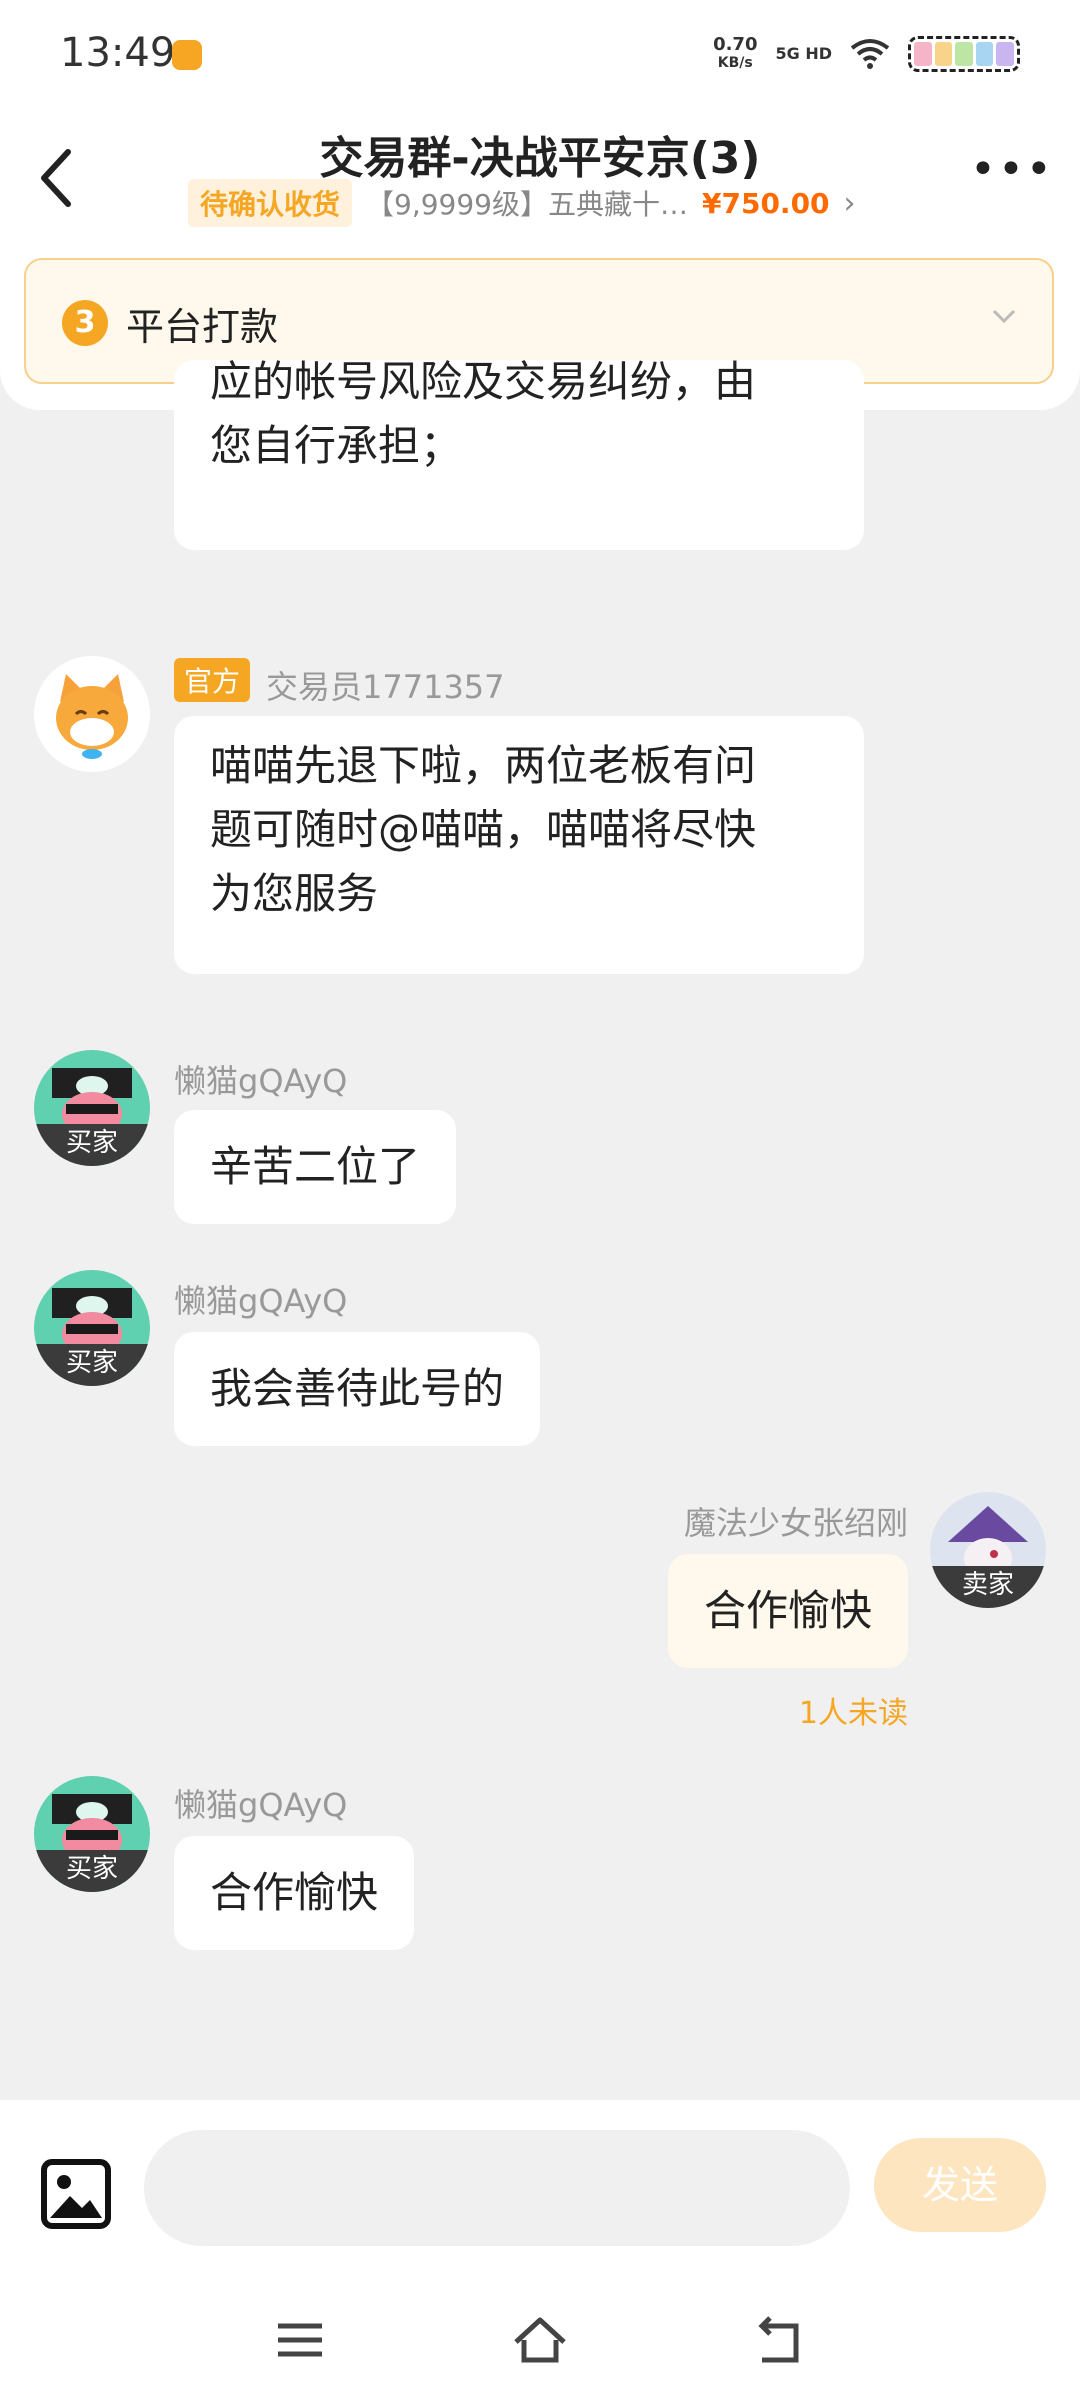 The image size is (1080, 2400). Describe the element at coordinates (964, 54) in the screenshot. I see `battery-icon` at that location.